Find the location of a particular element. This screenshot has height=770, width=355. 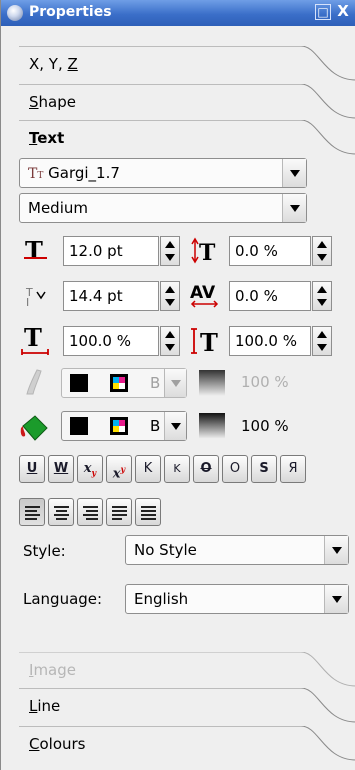

tracking-spinbox: 0.0 % is located at coordinates (280, 296).